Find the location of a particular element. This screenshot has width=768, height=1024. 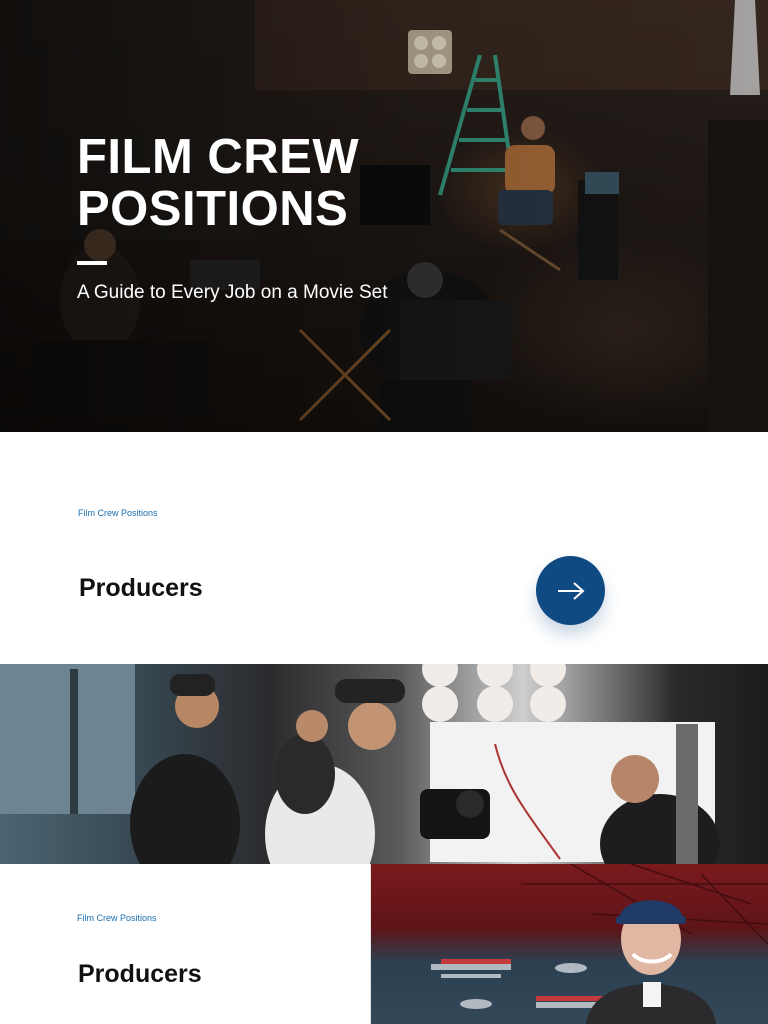

premiere-photo-image is located at coordinates (599, 944).